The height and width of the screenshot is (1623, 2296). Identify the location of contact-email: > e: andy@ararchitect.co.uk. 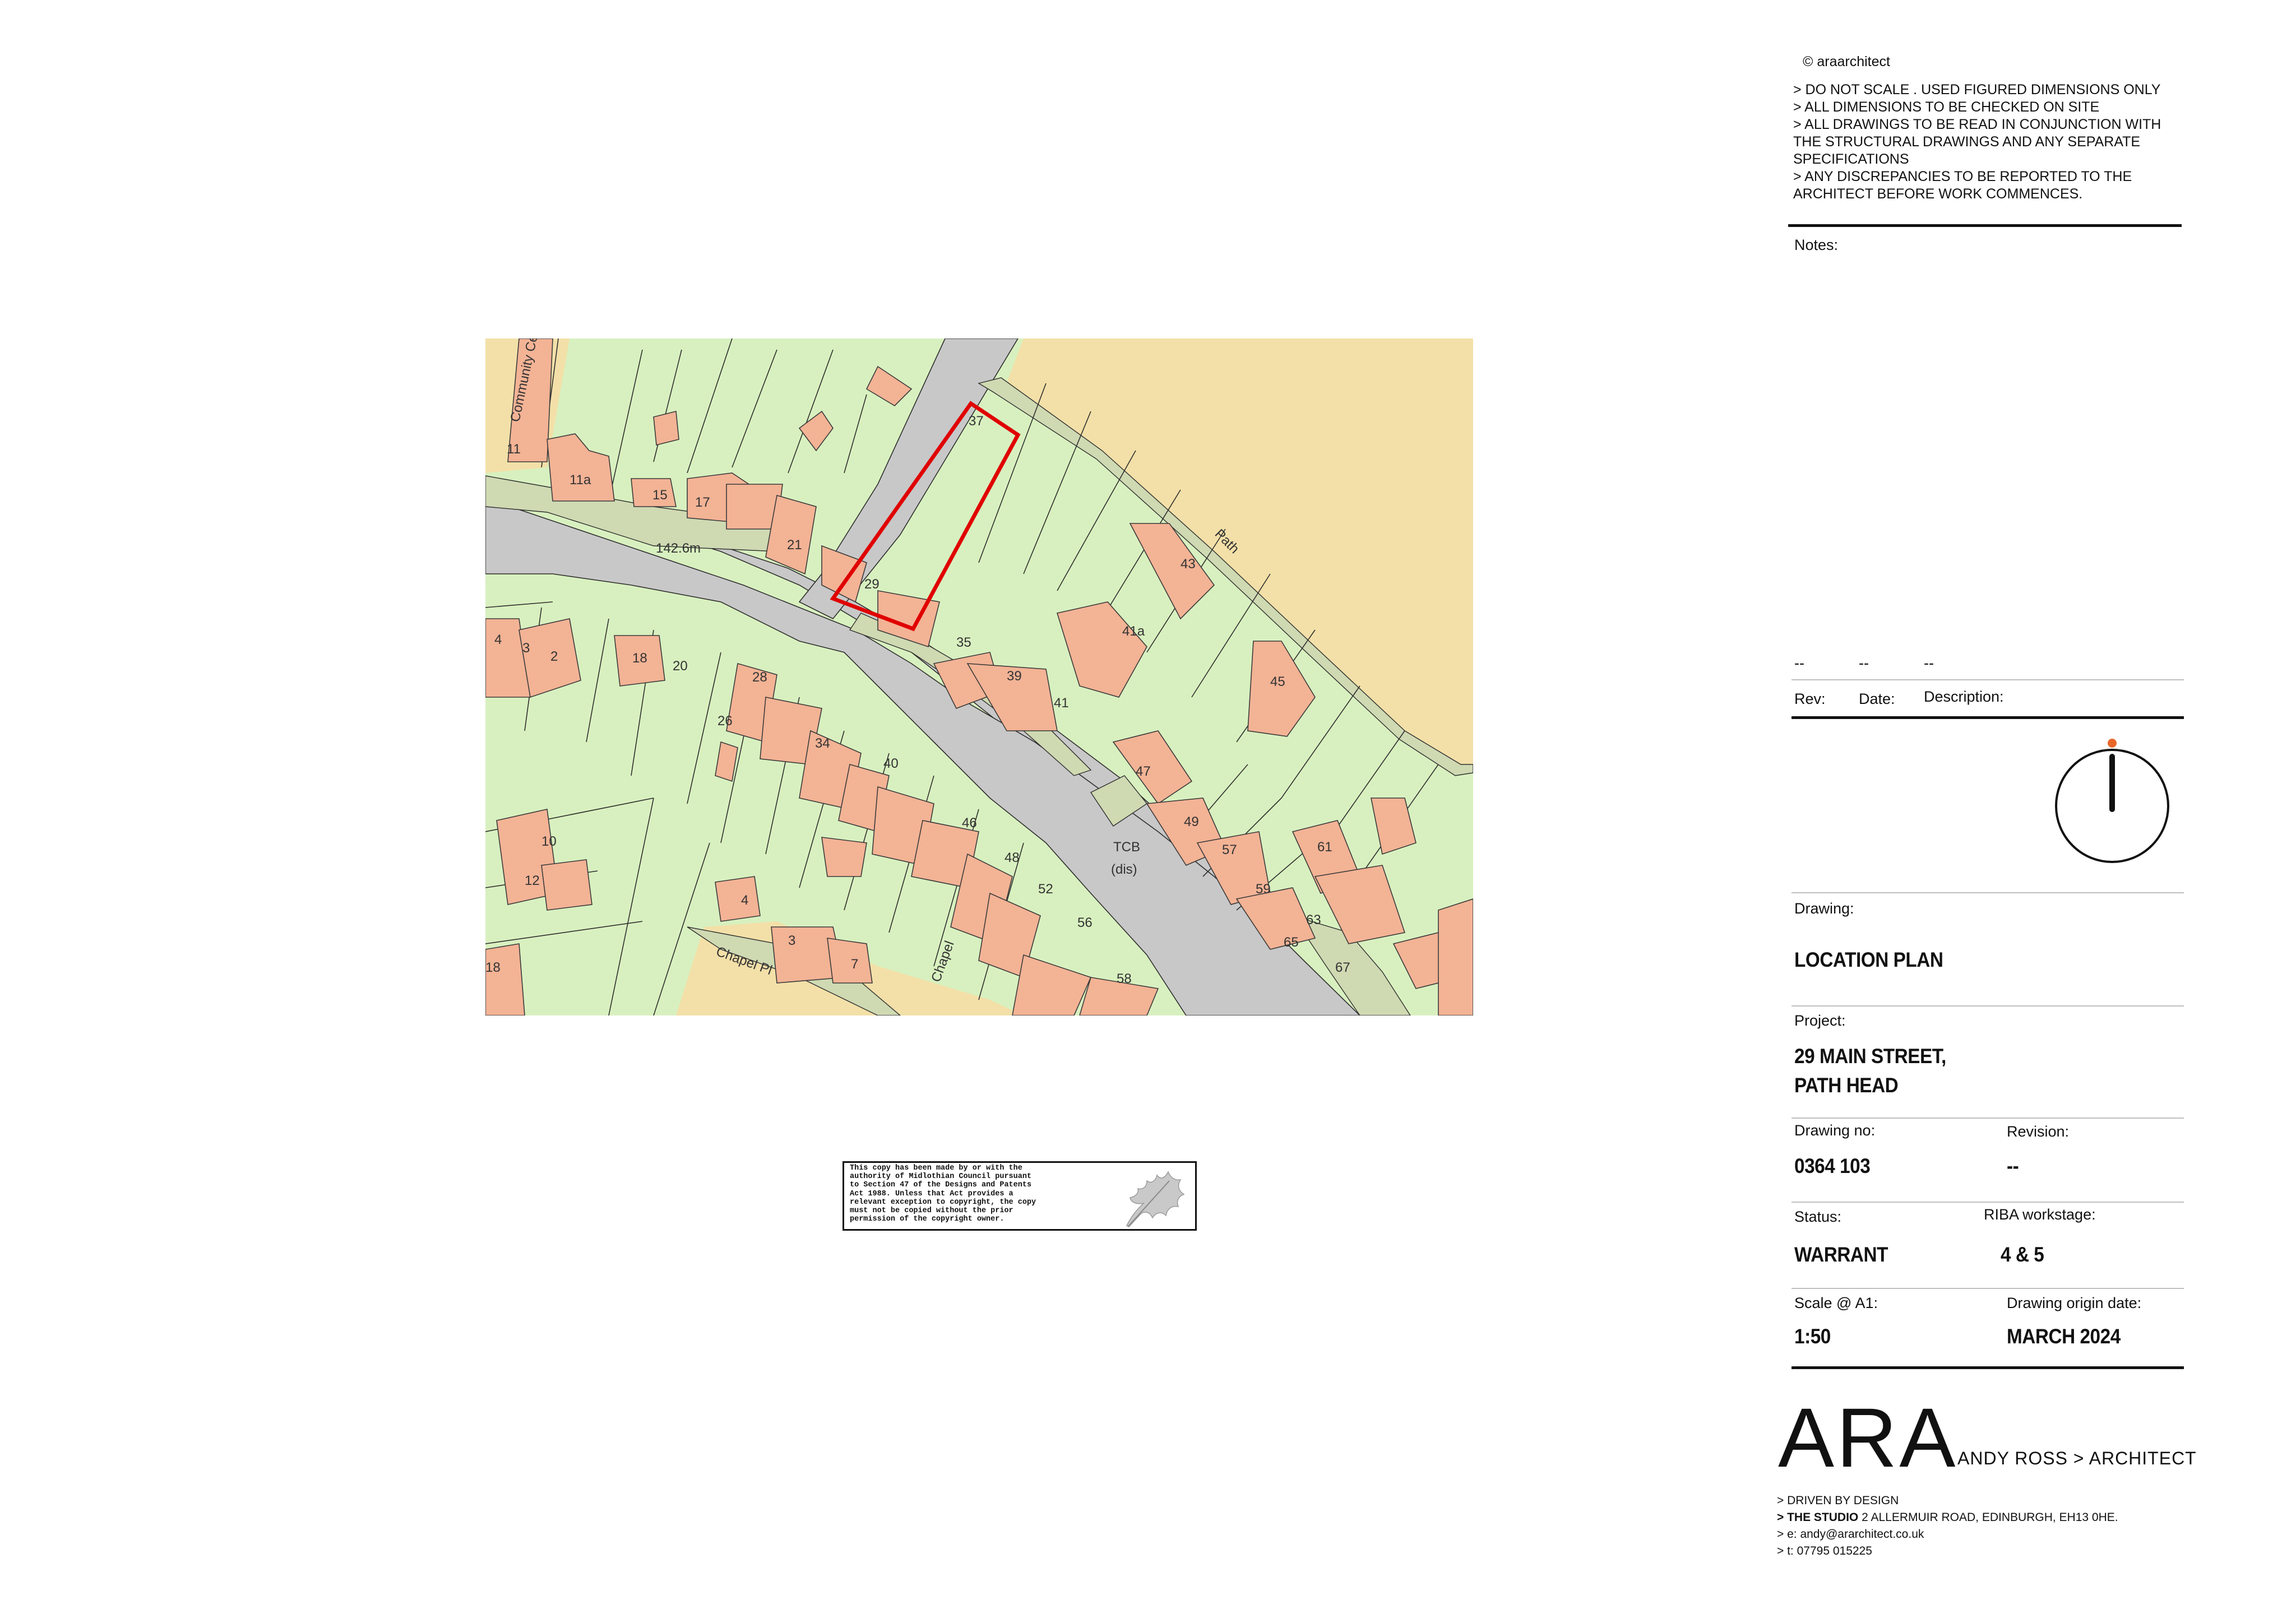
(1850, 1534).